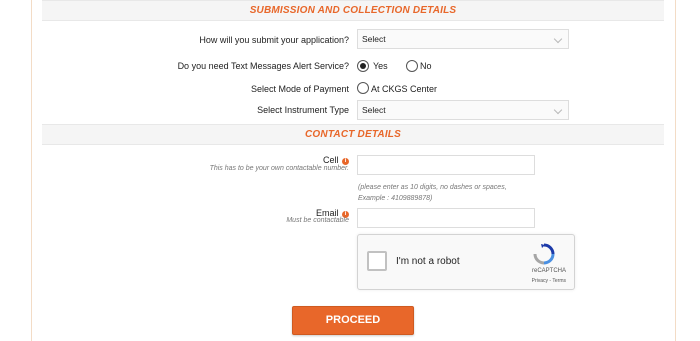 This screenshot has height=341, width=700. I want to click on sms-no-radio, so click(412, 66).